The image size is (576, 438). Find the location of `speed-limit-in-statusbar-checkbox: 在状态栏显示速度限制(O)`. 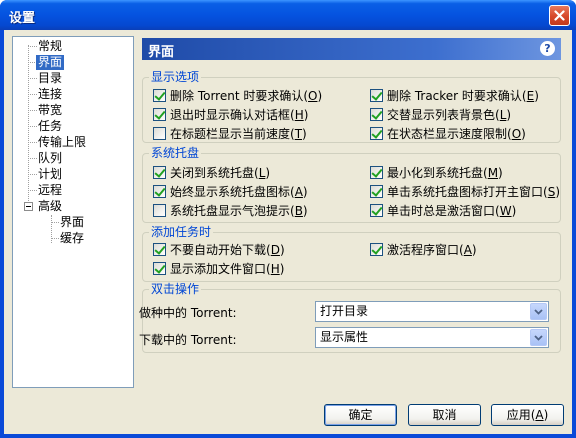

speed-limit-in-statusbar-checkbox: 在状态栏显示速度限制(O) is located at coordinates (448, 133).